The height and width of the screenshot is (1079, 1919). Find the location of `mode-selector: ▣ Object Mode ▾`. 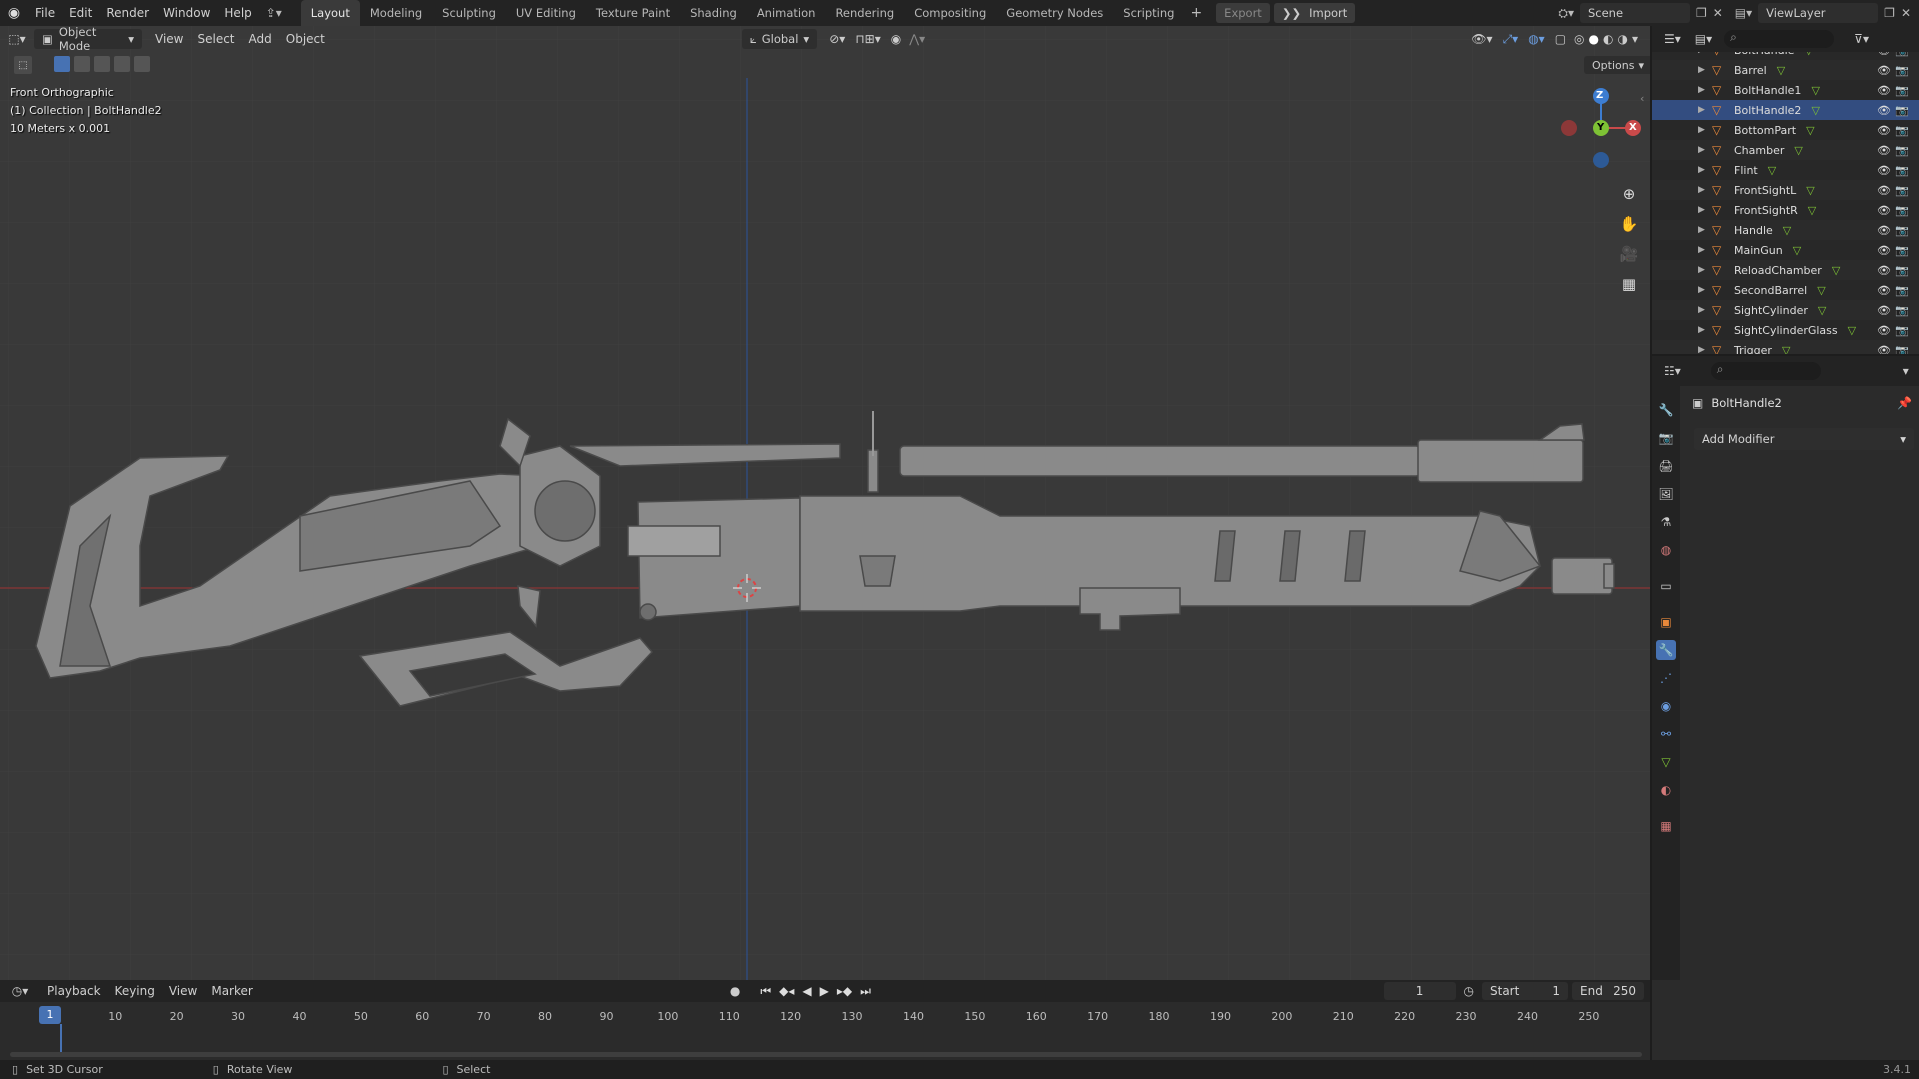

mode-selector: ▣ Object Mode ▾ is located at coordinates (88, 39).